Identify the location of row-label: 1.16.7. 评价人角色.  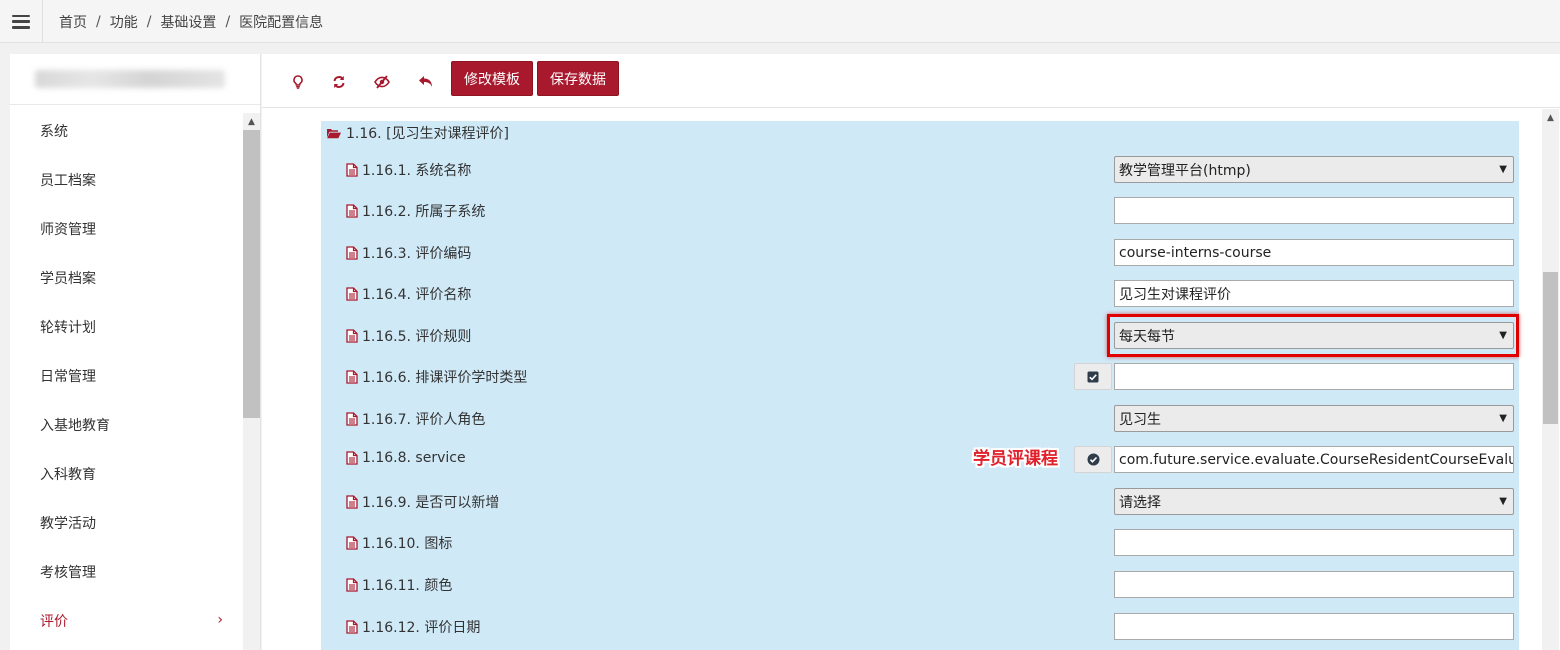
(415, 419).